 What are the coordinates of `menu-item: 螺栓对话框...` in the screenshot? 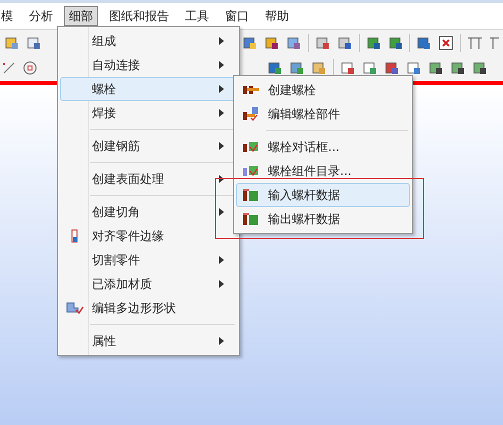 It's located at (323, 147).